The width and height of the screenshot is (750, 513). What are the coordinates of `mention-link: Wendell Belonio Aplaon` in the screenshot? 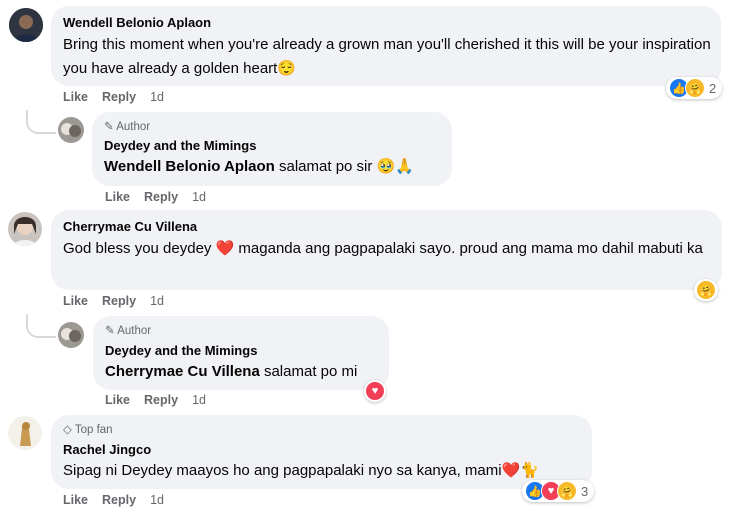 It's located at (189, 166).